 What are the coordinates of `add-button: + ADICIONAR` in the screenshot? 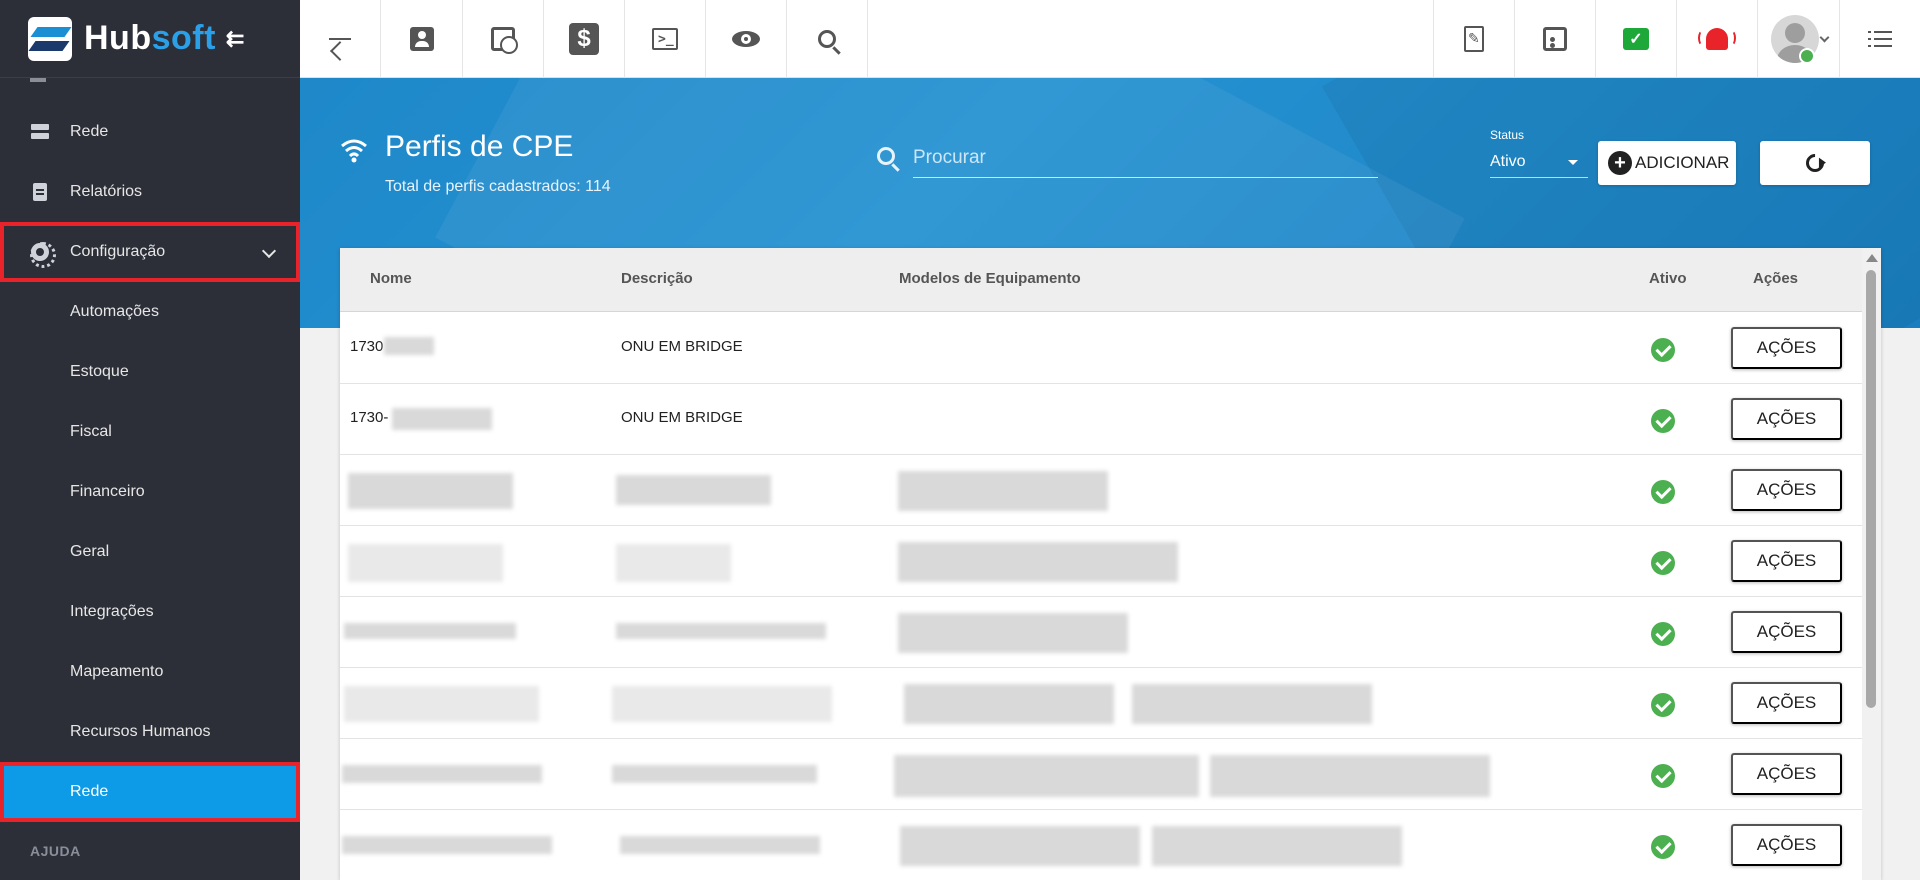 It's located at (1667, 163).